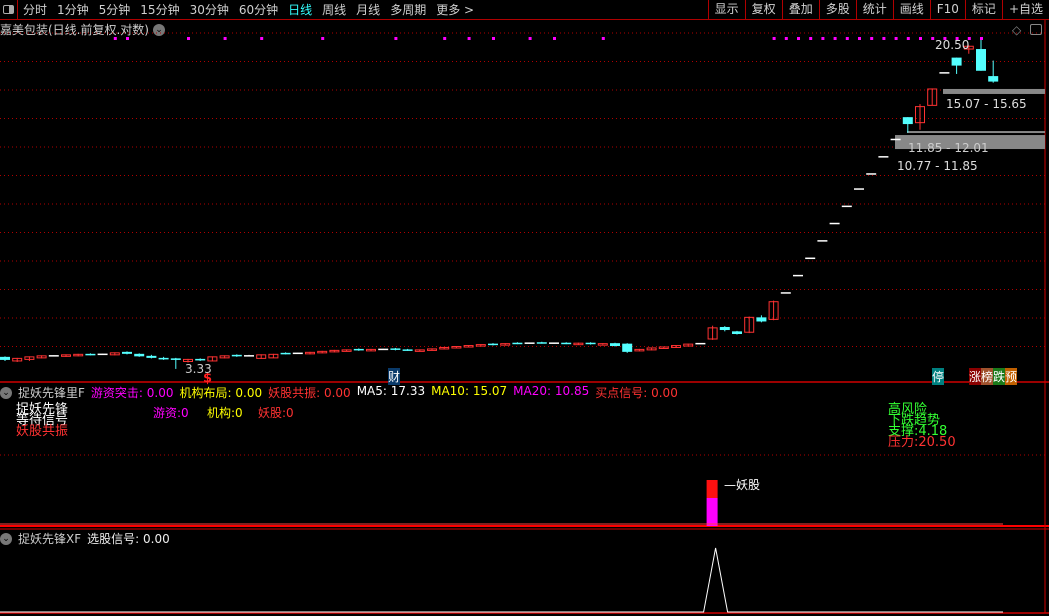 The image size is (1049, 616). Describe the element at coordinates (448, 391) in the screenshot. I see `indicator-value-label: MA10` at that location.